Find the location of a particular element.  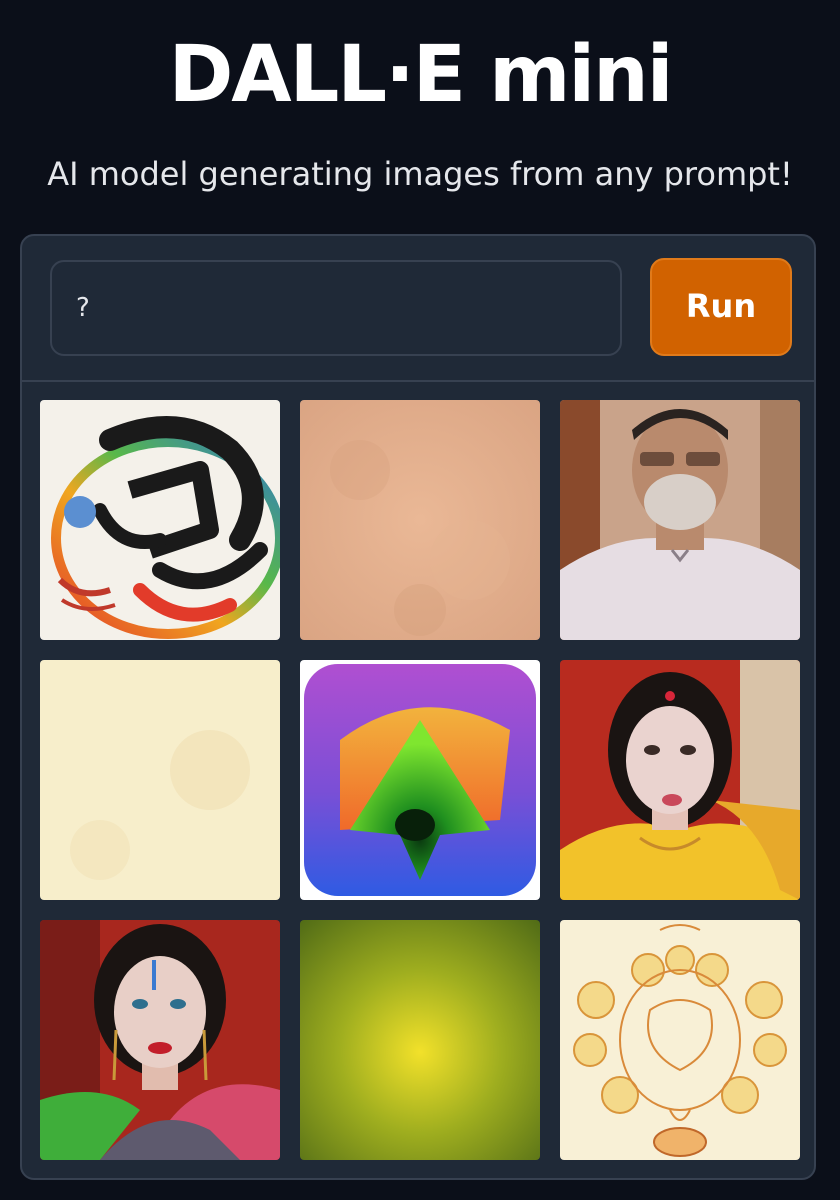

woman-portrait-image is located at coordinates (160, 1040).